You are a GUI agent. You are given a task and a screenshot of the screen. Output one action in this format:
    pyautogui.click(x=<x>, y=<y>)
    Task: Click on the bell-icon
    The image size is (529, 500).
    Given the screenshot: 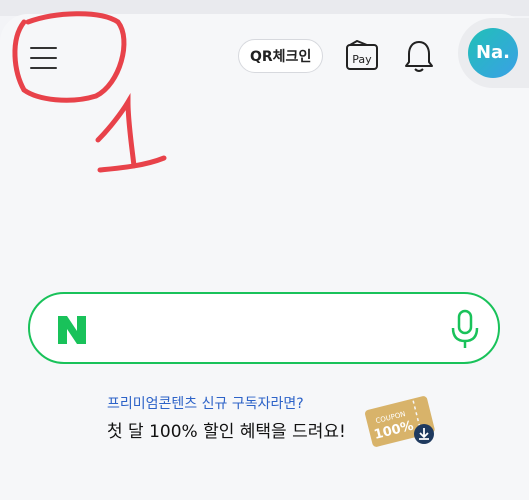 What is the action you would take?
    pyautogui.click(x=419, y=56)
    